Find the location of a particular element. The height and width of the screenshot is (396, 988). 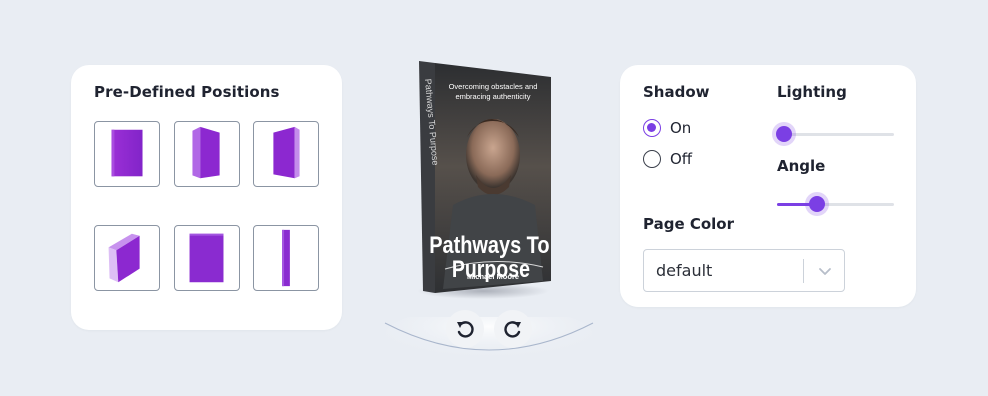

shadow-off-radio is located at coordinates (652, 159).